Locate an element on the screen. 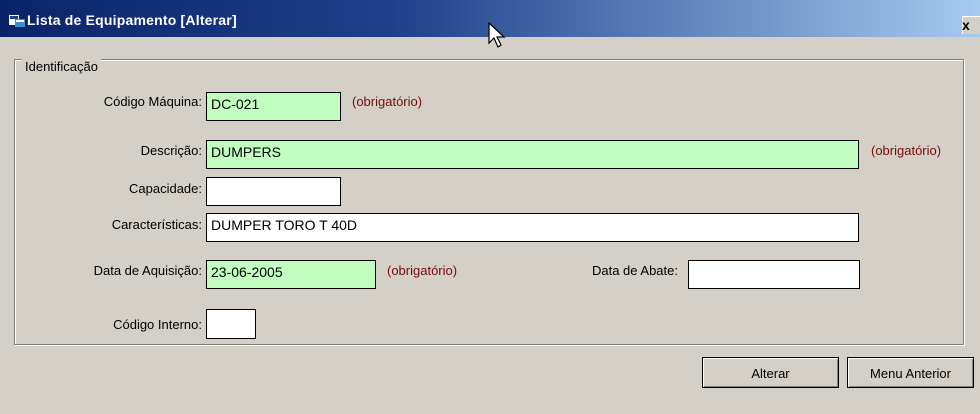  app-icon is located at coordinates (17, 21).